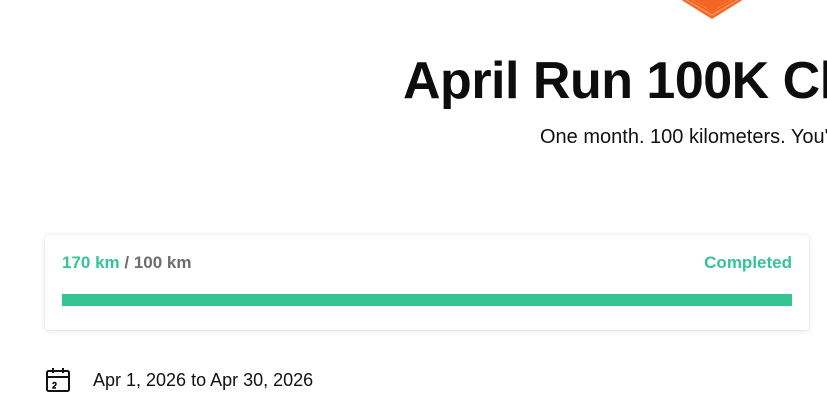 This screenshot has height=401, width=827. I want to click on progress-bar-fill, so click(427, 300).